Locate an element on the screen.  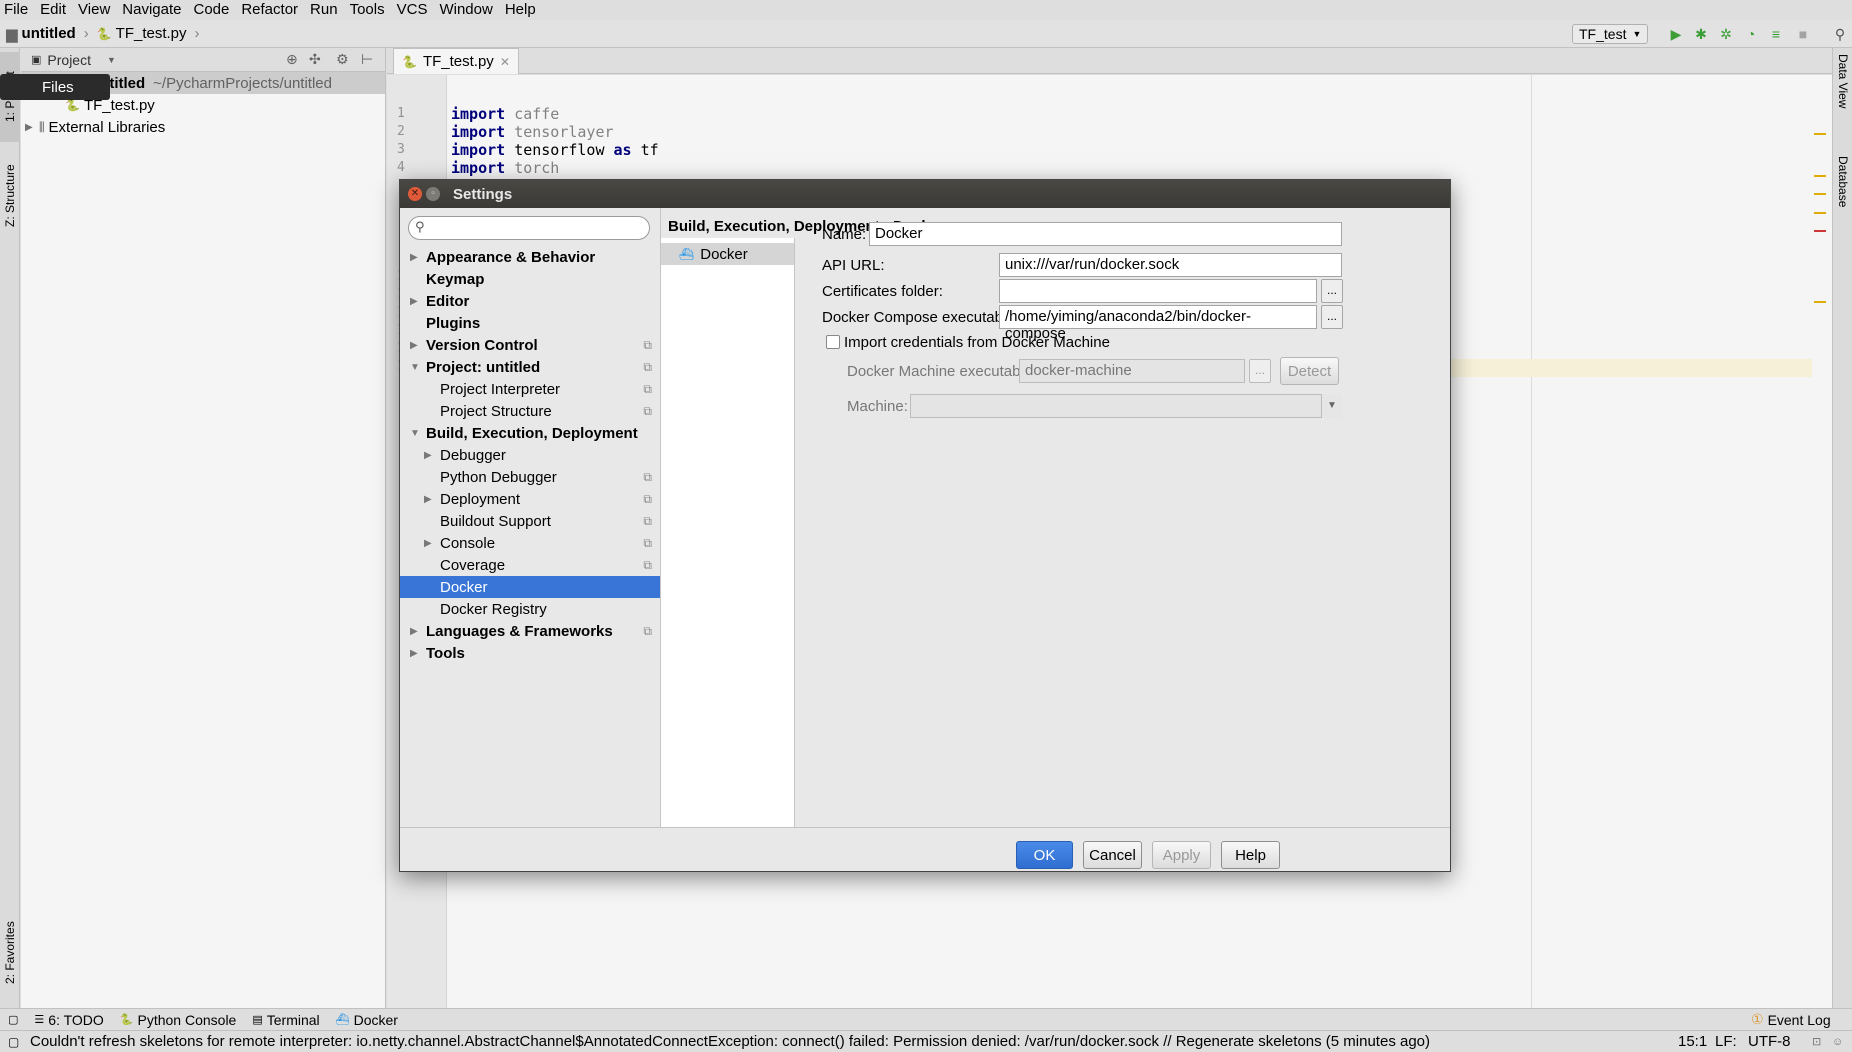
settings-tree-item-label: Languages & Frameworks is located at coordinates (519, 631).